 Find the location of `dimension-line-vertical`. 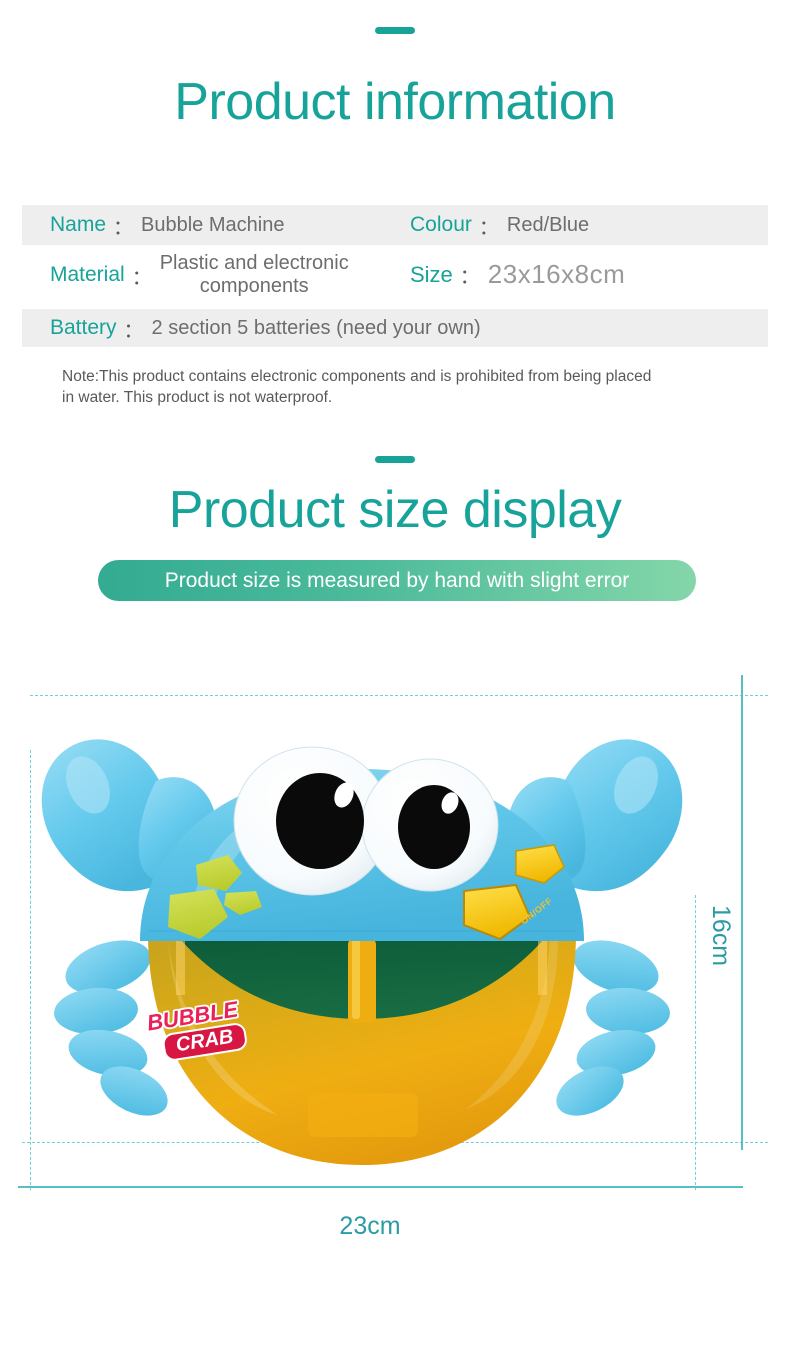

dimension-line-vertical is located at coordinates (742, 912).